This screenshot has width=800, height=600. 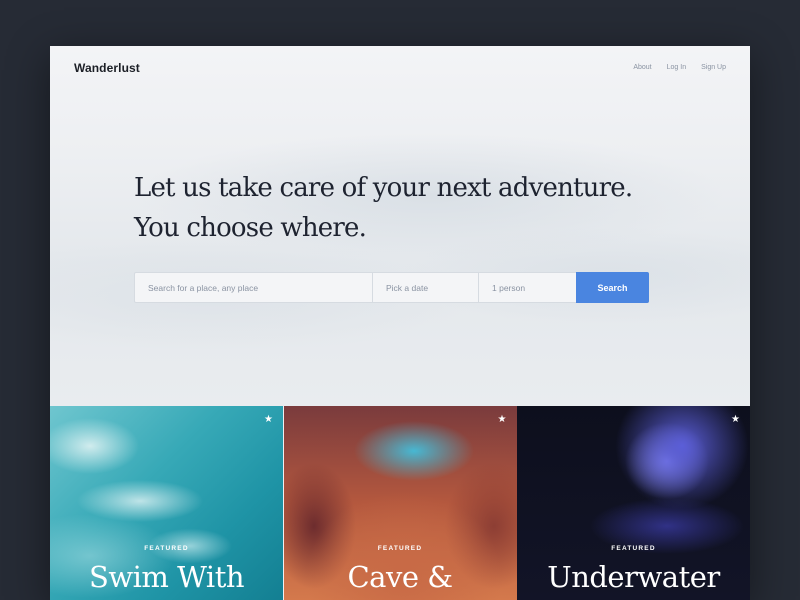 What do you see at coordinates (166, 503) in the screenshot?
I see `card-swim-with: ★ FEATURED Swim With` at bounding box center [166, 503].